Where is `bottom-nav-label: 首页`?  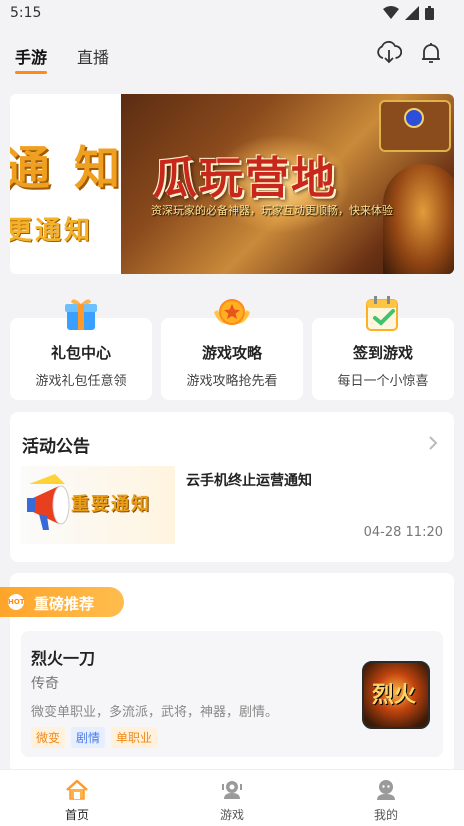
bottom-nav-label: 首页 is located at coordinates (76, 815).